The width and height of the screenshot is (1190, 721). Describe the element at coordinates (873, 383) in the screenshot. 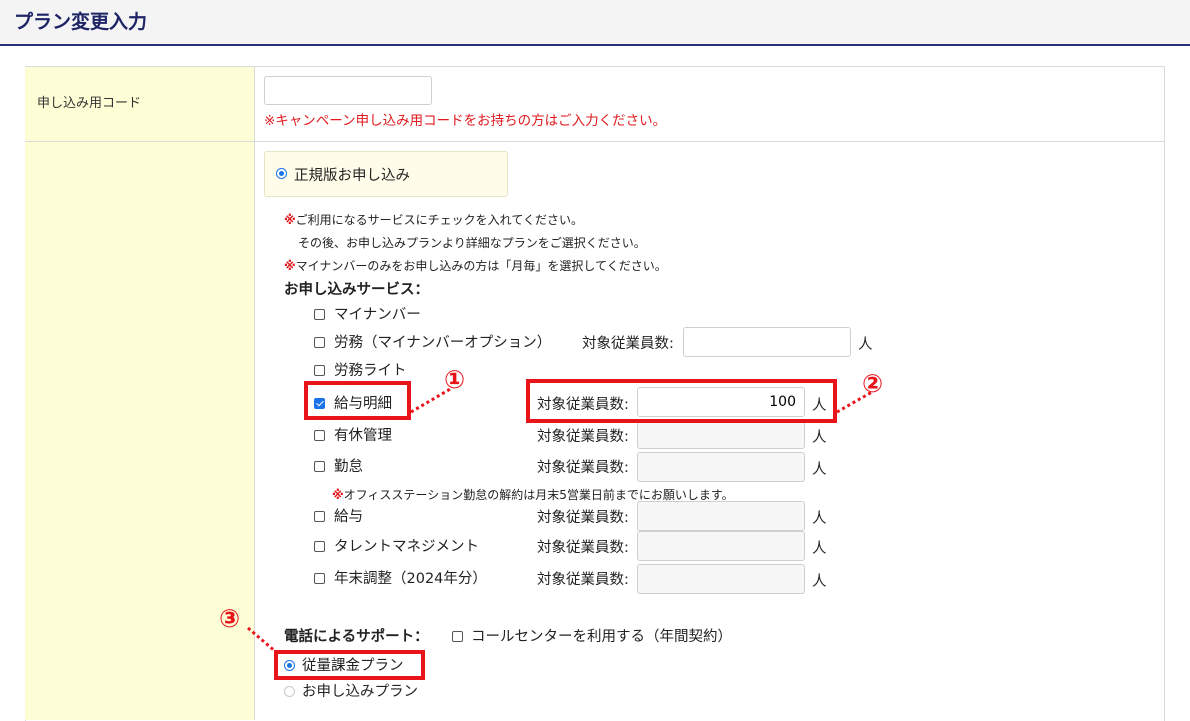

I see `annotation-marker-2: ②` at that location.